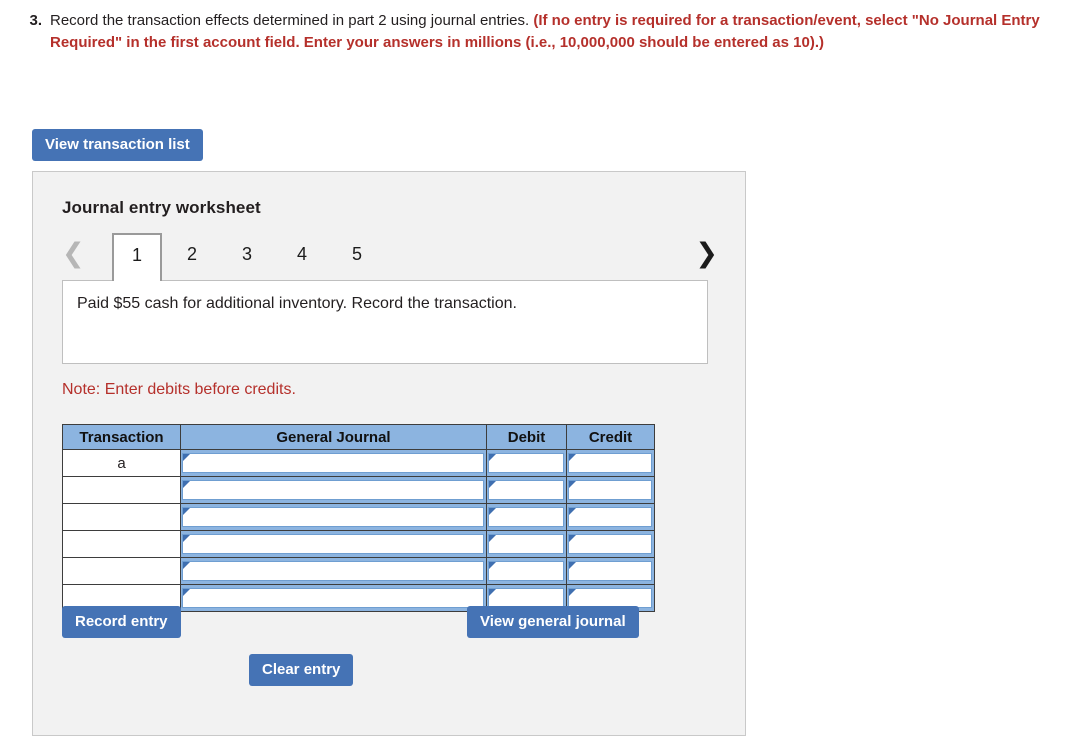 Image resolution: width=1082 pixels, height=748 pixels. I want to click on tab-2-label: 2, so click(191, 254).